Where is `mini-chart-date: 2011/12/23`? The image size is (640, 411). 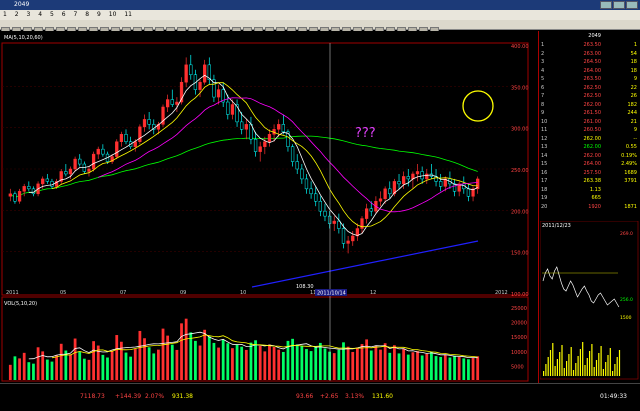
mini-chart-date: 2011/12/23 is located at coordinates (556, 226).